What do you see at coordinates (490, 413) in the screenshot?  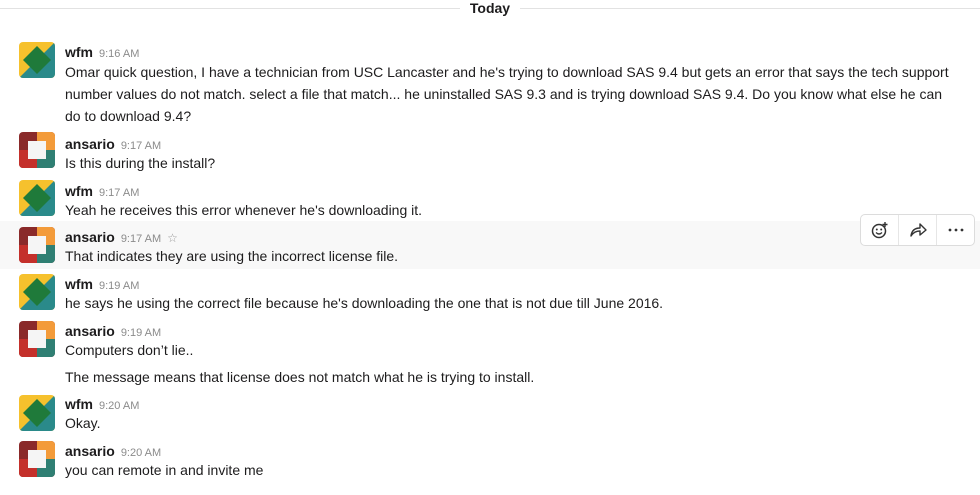 I see `message: wfm 9:20 AM Okay.` at bounding box center [490, 413].